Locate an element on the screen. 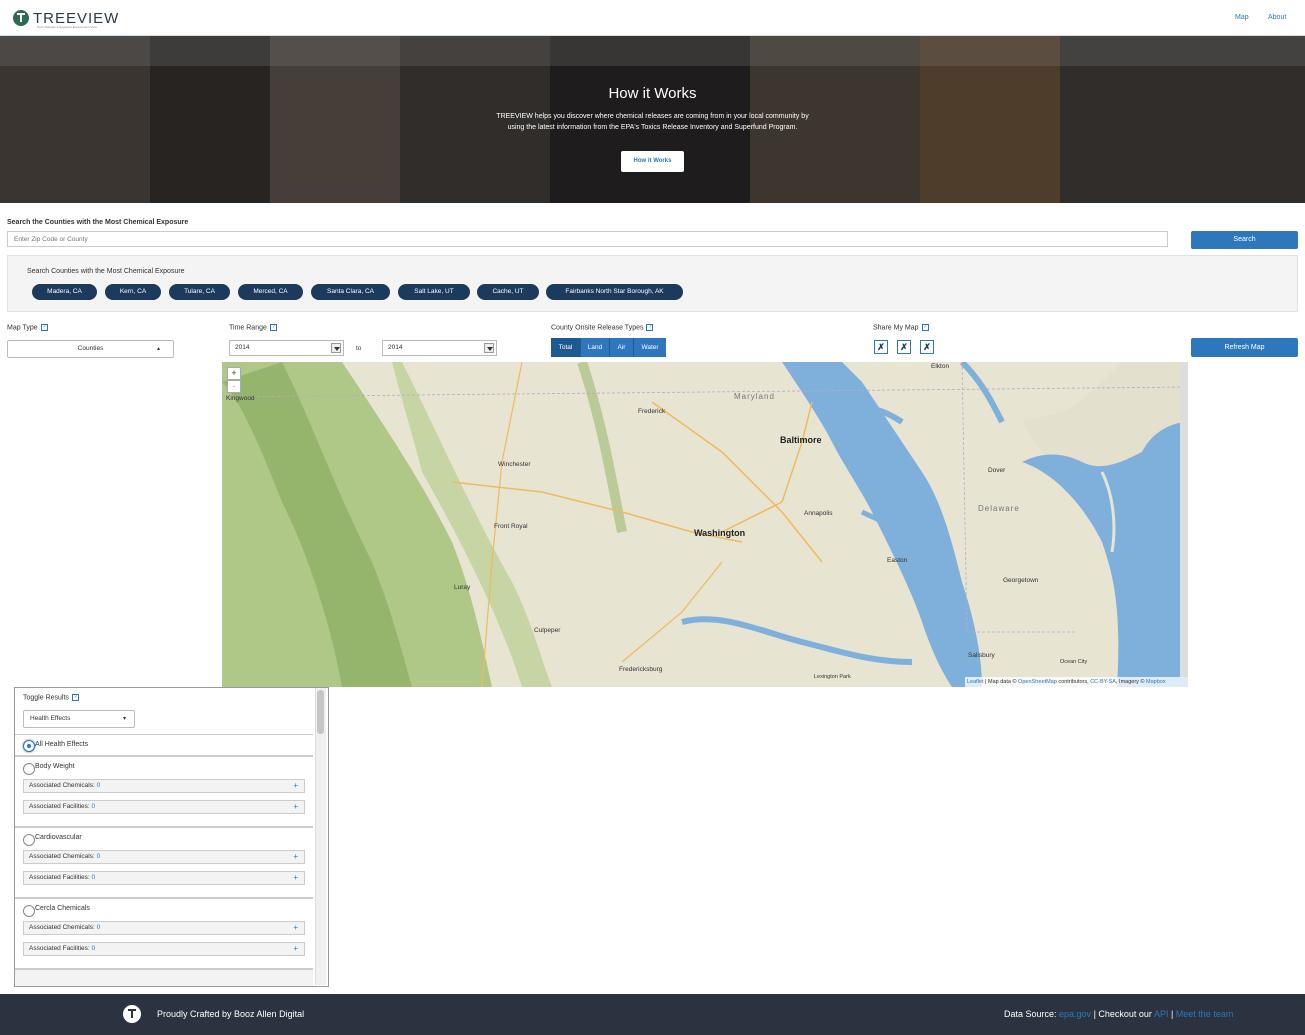 This screenshot has height=1035, width=1305. time-to-value: 2014 is located at coordinates (395, 347).